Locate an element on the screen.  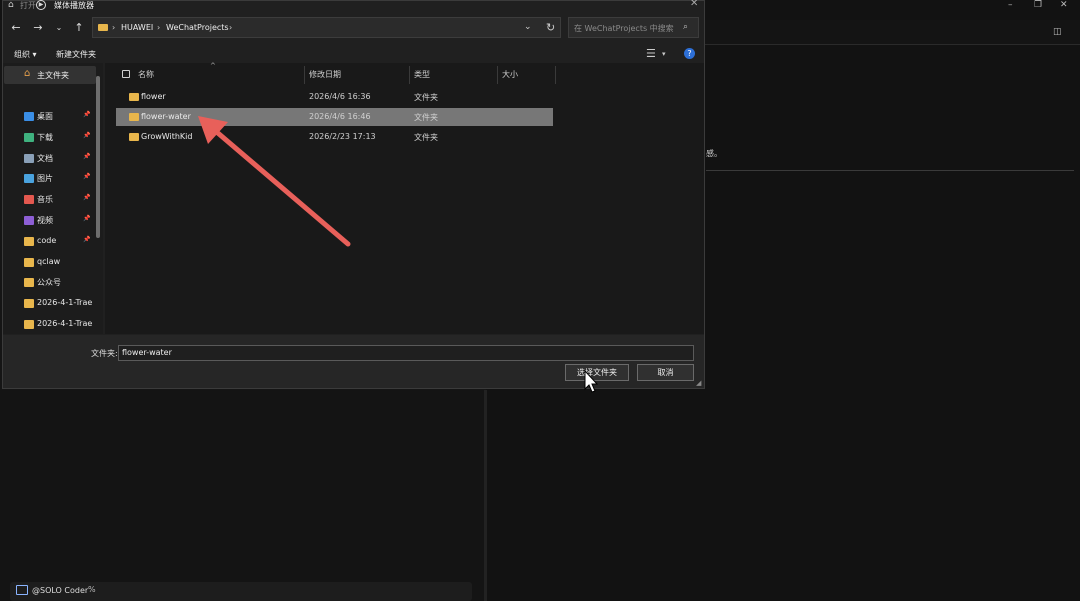
organize-button: 组织 ▾ is located at coordinates (25, 54).